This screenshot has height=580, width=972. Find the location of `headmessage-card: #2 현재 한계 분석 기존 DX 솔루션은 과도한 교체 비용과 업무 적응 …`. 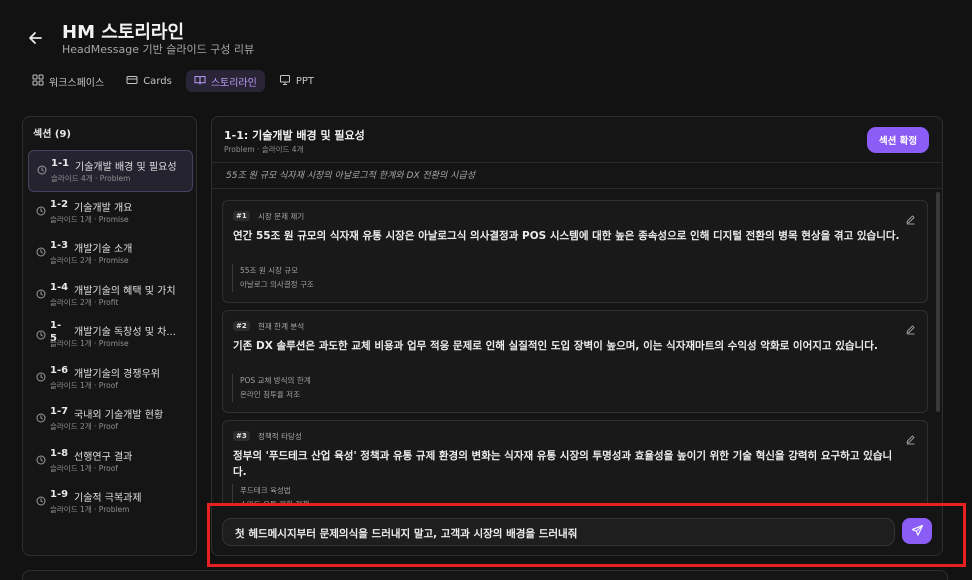

headmessage-card: #2 현재 한계 분석 기존 DX 솔루션은 과도한 교체 비용과 업무 적응 … is located at coordinates (575, 361).